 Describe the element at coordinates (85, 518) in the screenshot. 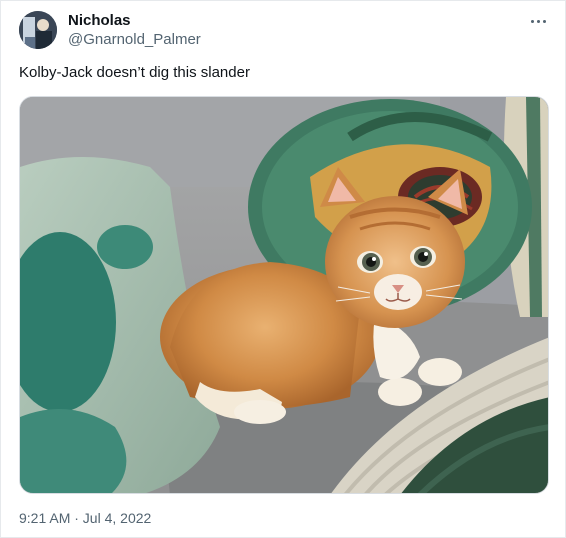

I see `tweet-timestamp: 9:21 AM · Jul 4, 2022` at that location.